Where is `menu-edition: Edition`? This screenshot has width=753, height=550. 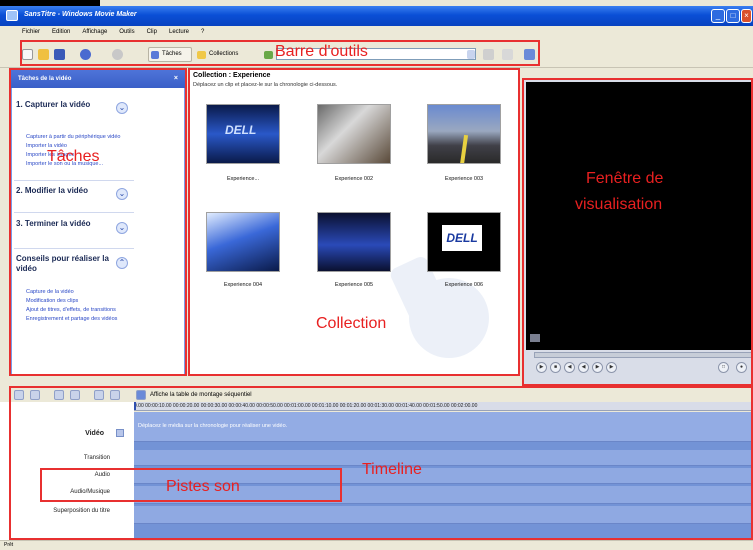 menu-edition: Edition is located at coordinates (61, 30).